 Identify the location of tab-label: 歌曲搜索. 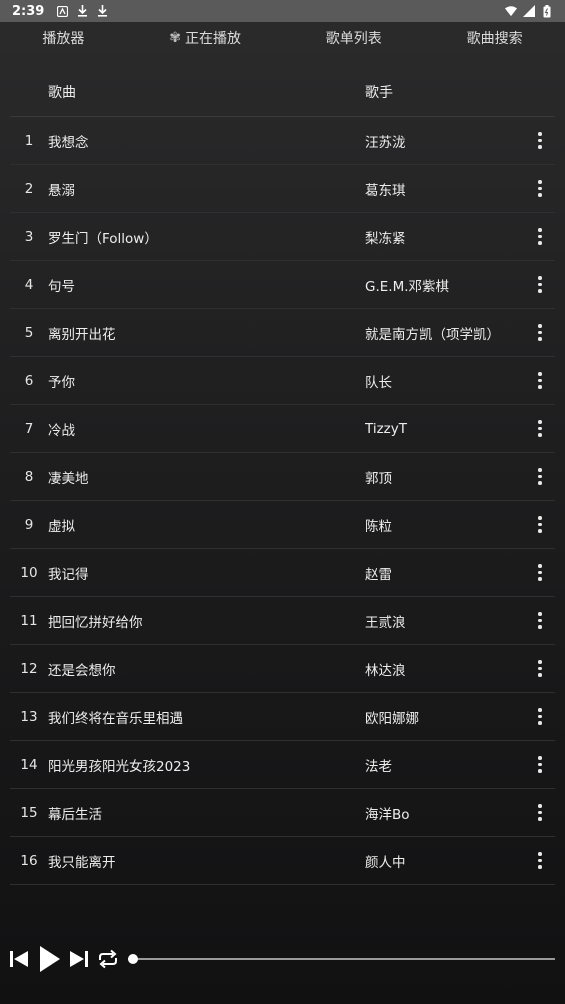
(494, 39).